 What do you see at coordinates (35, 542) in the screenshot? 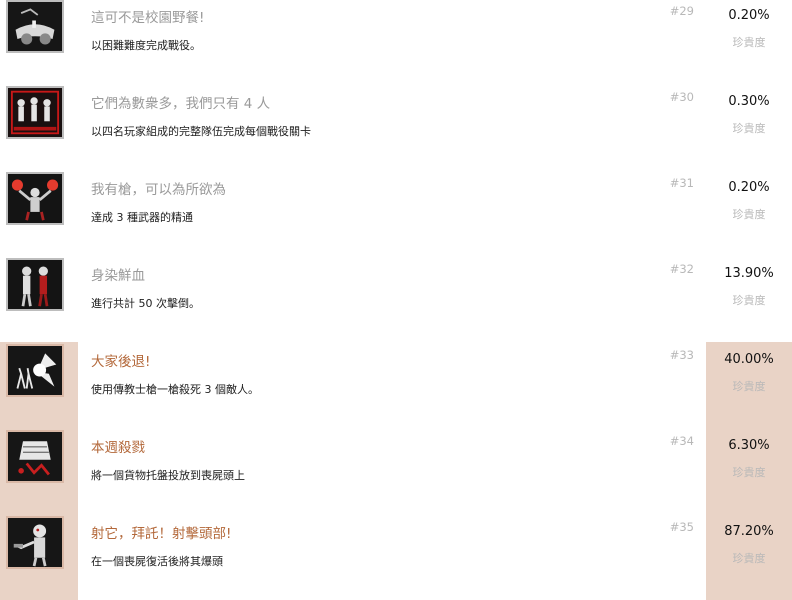
I see `headshot-achievement-icon` at bounding box center [35, 542].